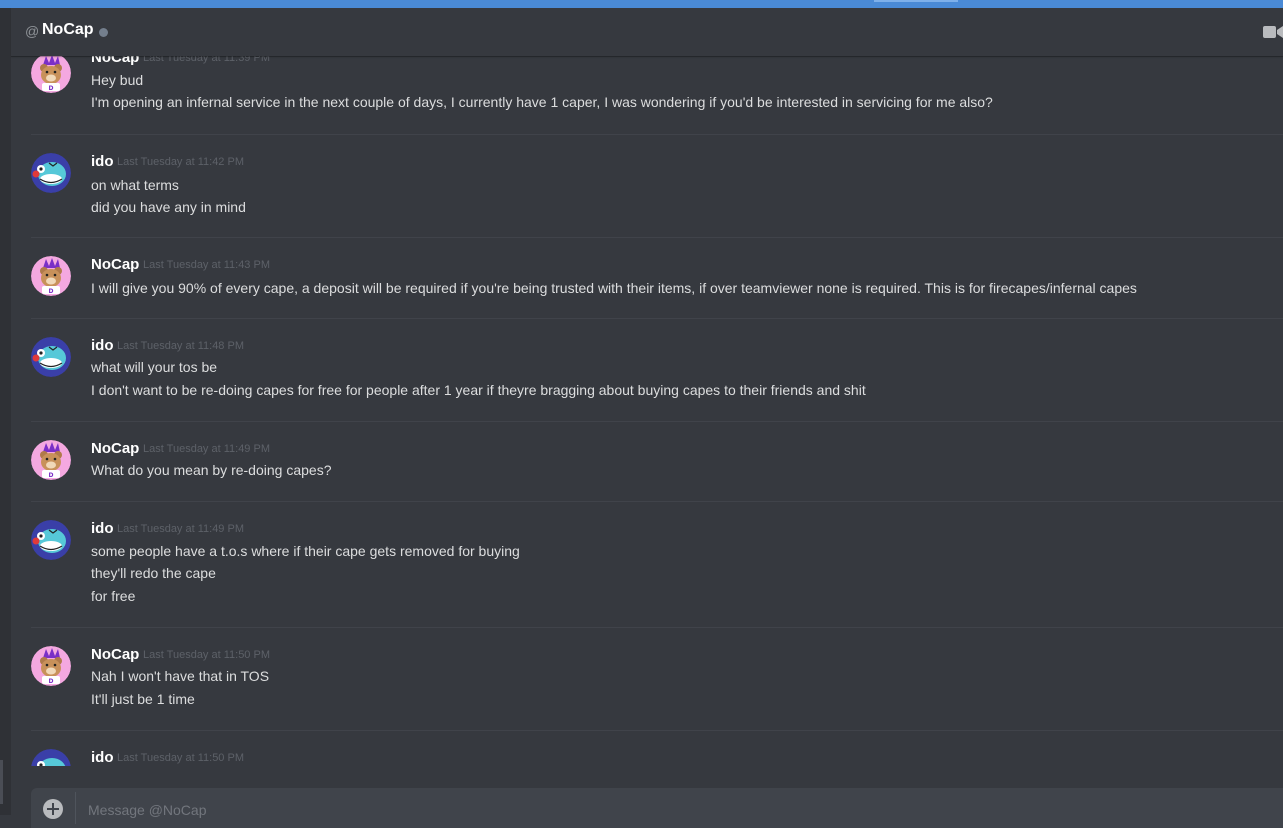 This screenshot has width=1283, height=828. What do you see at coordinates (143, 699) in the screenshot?
I see `message-text: It'll just be 1 time` at bounding box center [143, 699].